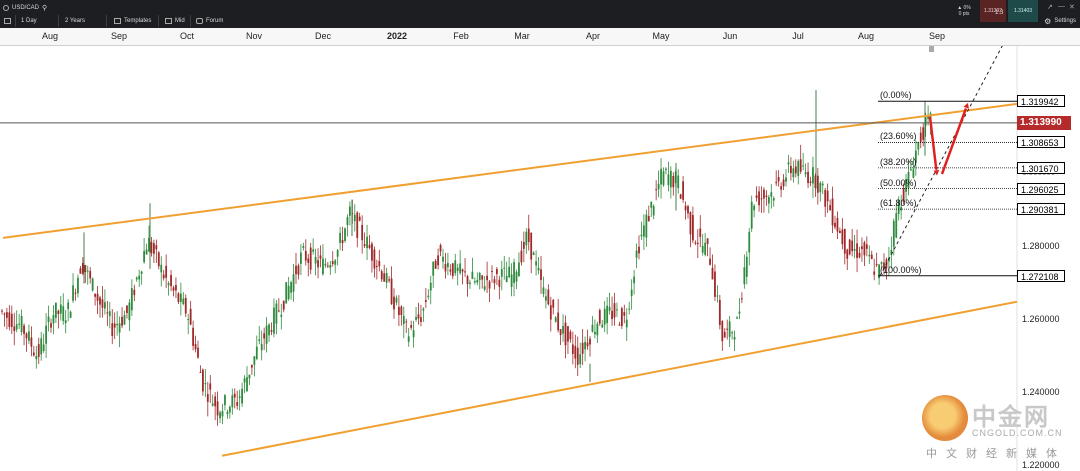  I want to click on settings-label: Settings, so click(1065, 21).